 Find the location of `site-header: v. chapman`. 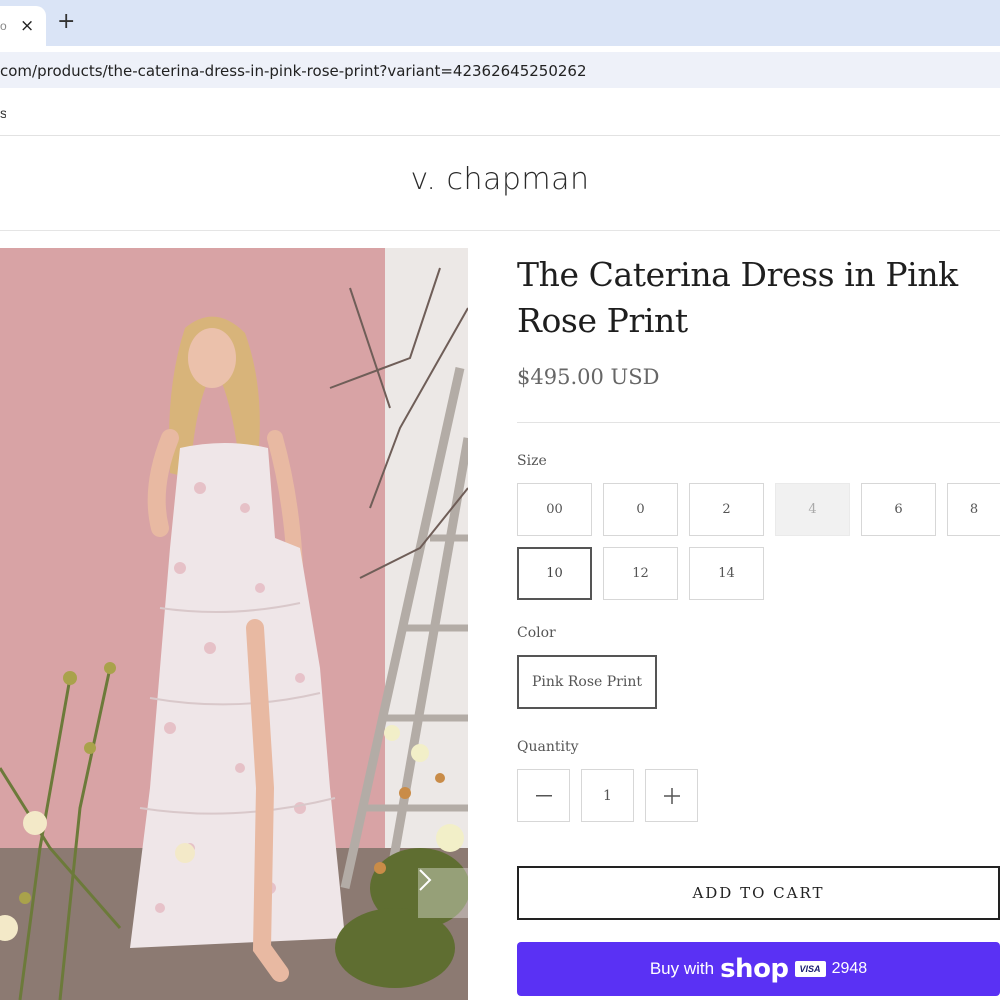

site-header: v. chapman is located at coordinates (500, 184).